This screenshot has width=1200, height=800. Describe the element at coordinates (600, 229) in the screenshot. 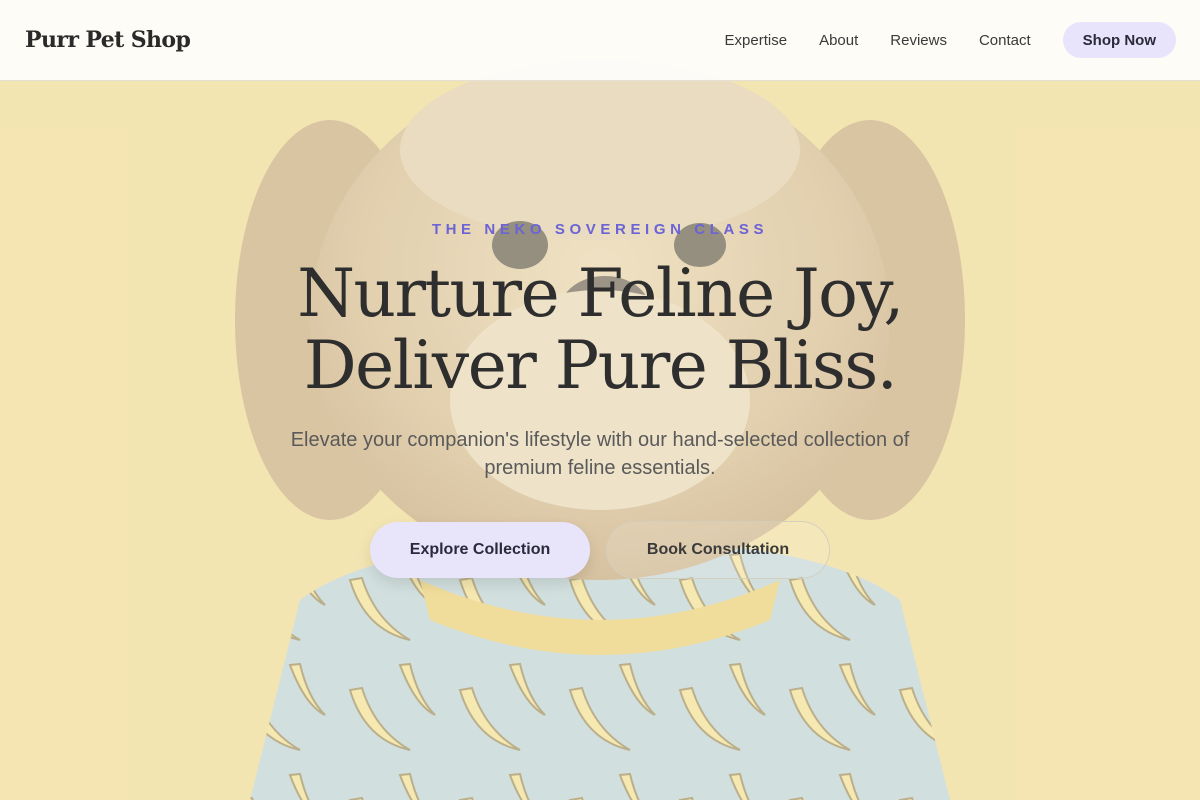

I see `hero-eyebrow: THE NEKO SOVEREIGN CLASS` at that location.